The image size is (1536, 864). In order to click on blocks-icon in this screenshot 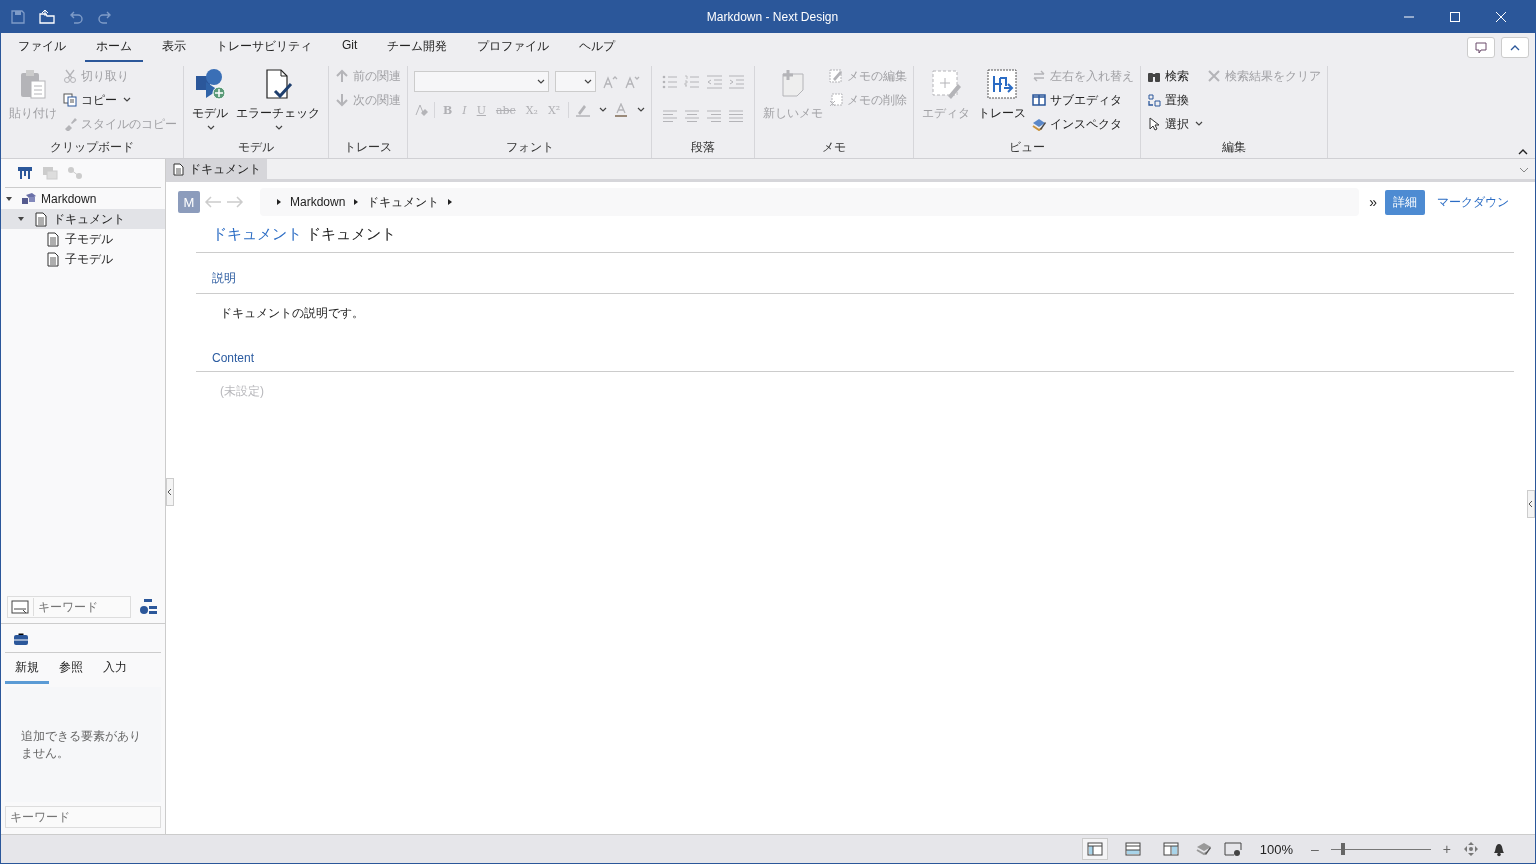, I will do `click(29, 199)`.